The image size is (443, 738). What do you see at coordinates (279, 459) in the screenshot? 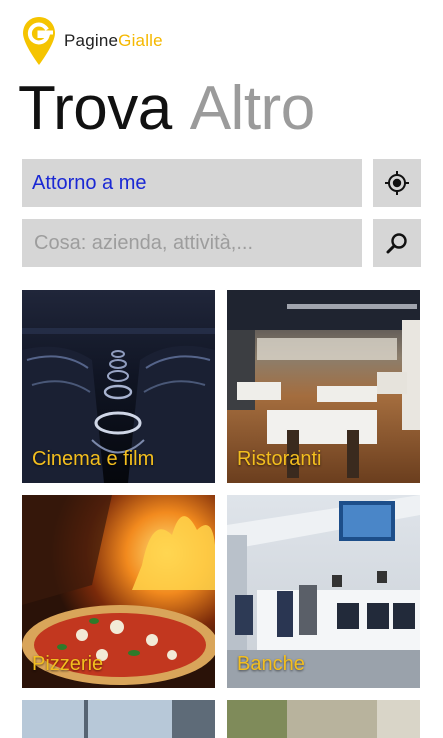
I see `category-label: Ristoranti` at bounding box center [279, 459].